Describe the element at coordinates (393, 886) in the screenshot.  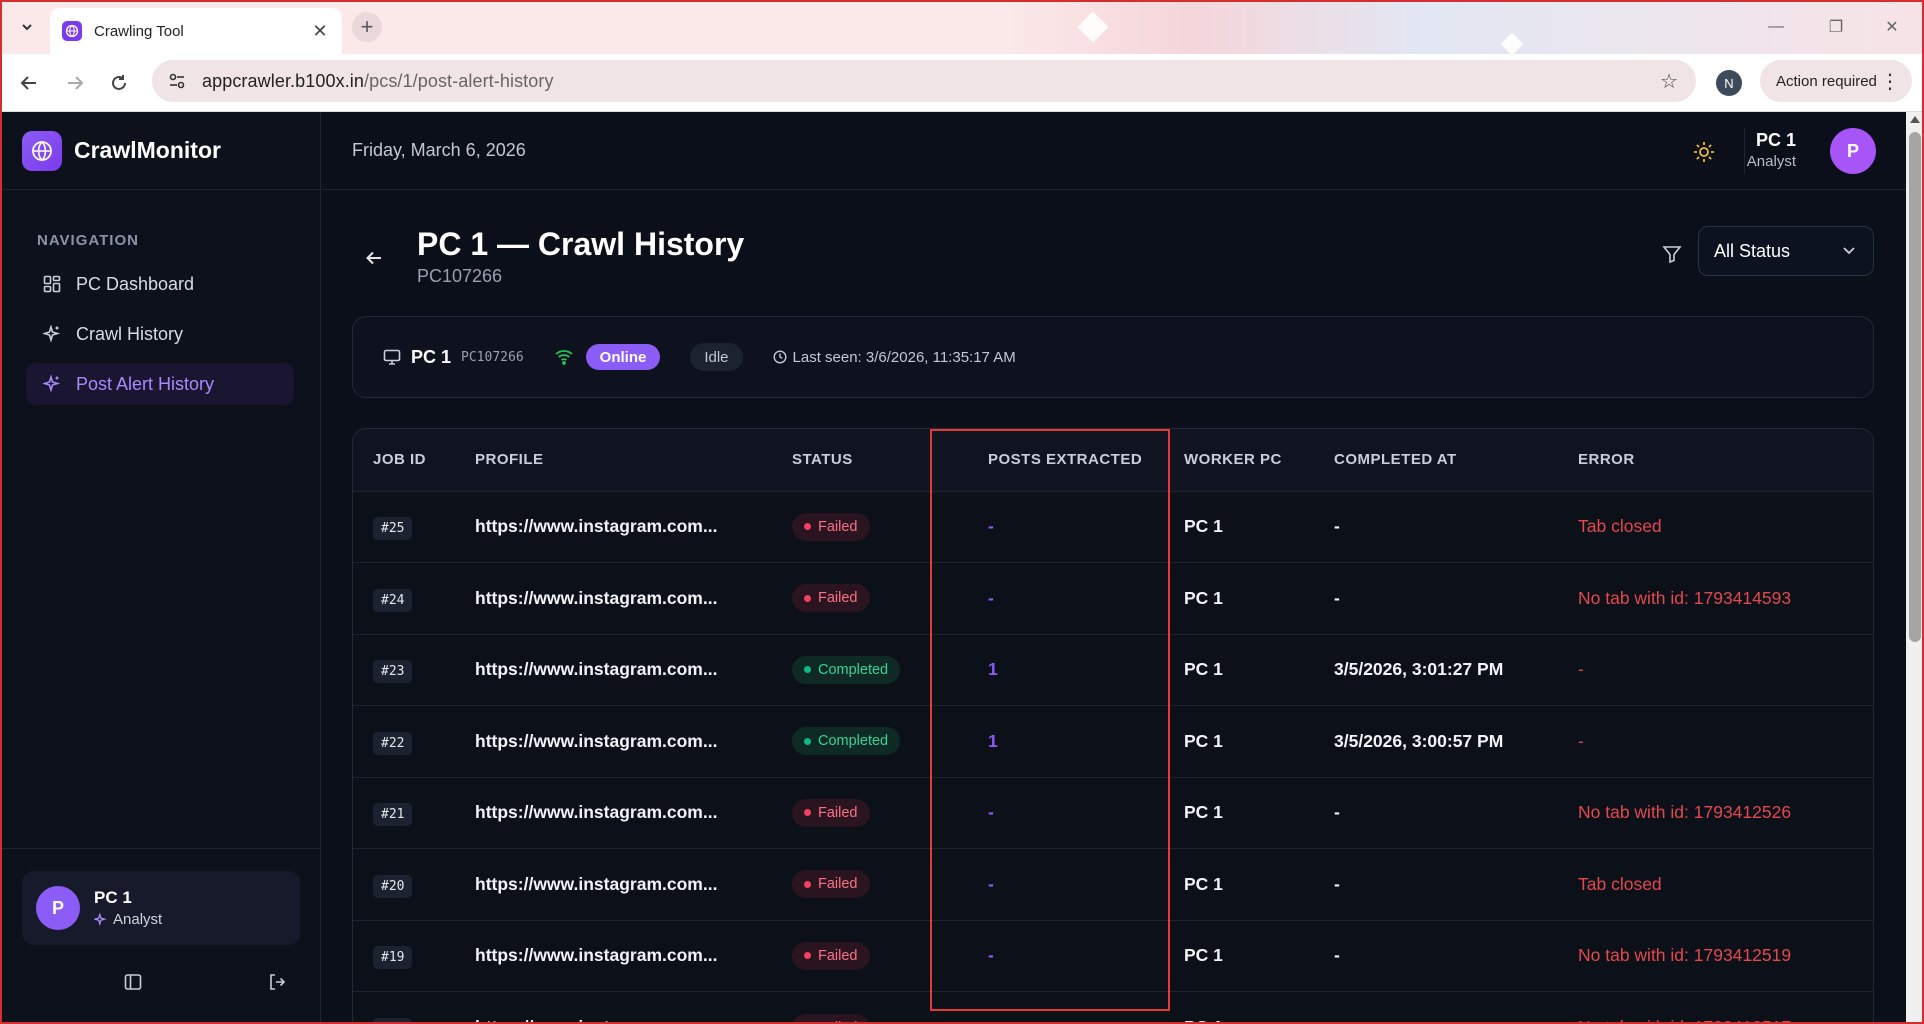
I see `job-id-badge: #20` at that location.